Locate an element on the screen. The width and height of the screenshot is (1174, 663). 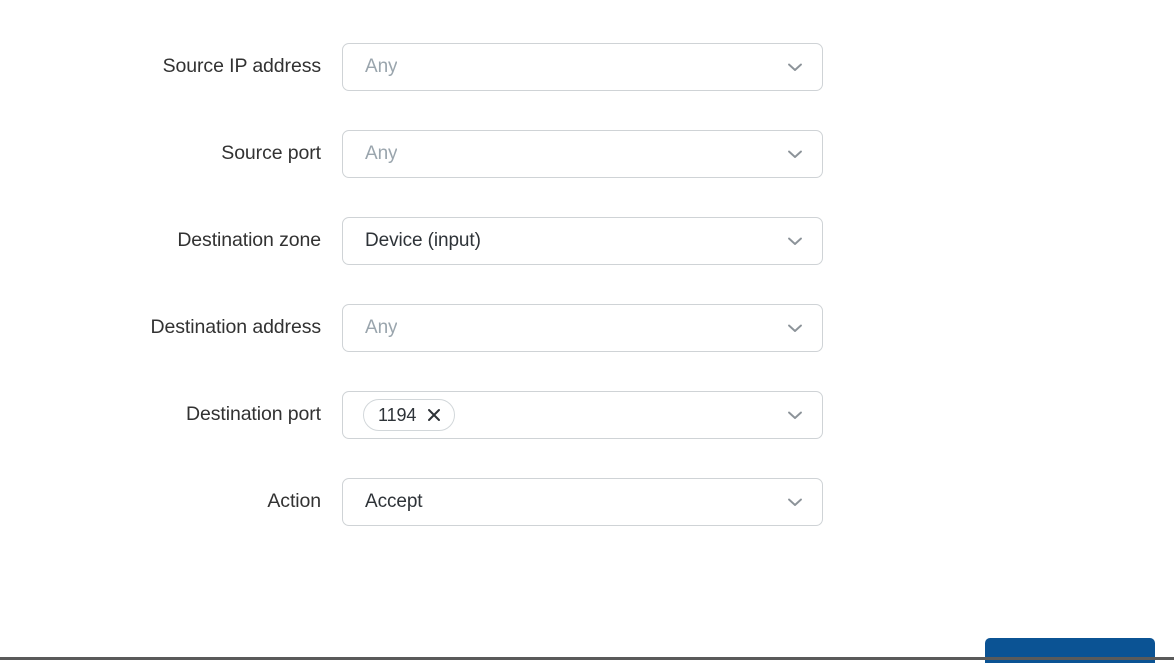
control-source-port: Any is located at coordinates (582, 154).